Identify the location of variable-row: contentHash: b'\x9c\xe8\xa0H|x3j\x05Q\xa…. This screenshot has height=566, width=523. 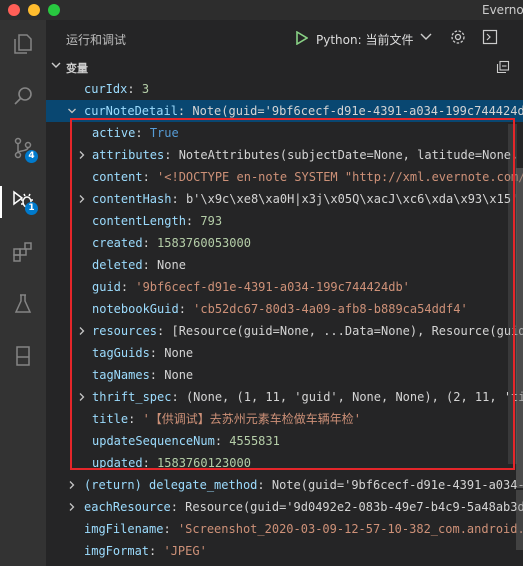
(284, 199).